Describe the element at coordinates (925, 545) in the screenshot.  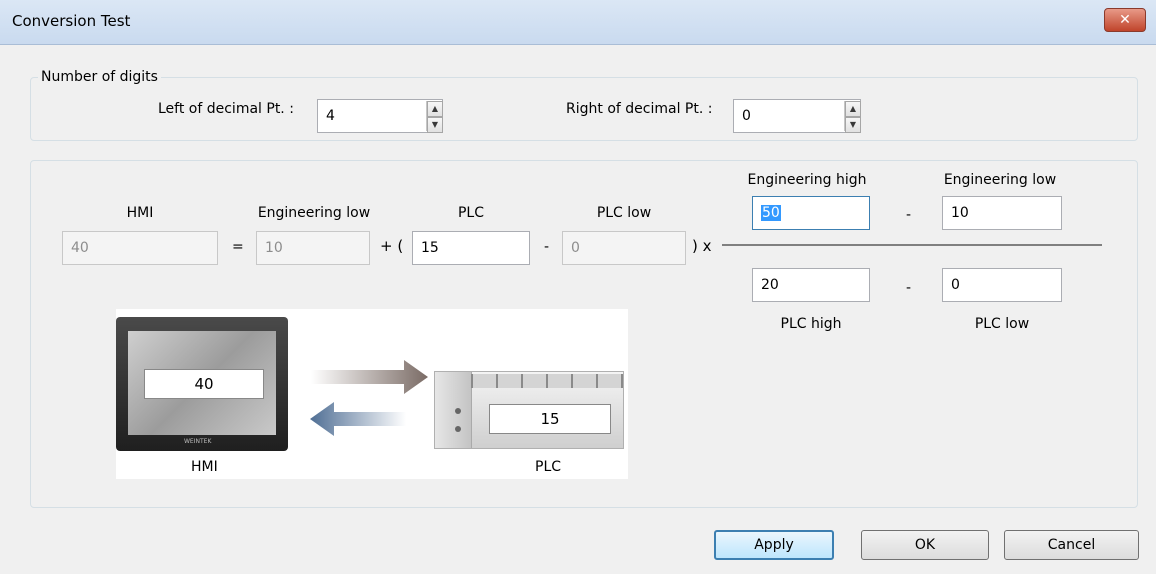
I see `ok-button: OK` at that location.